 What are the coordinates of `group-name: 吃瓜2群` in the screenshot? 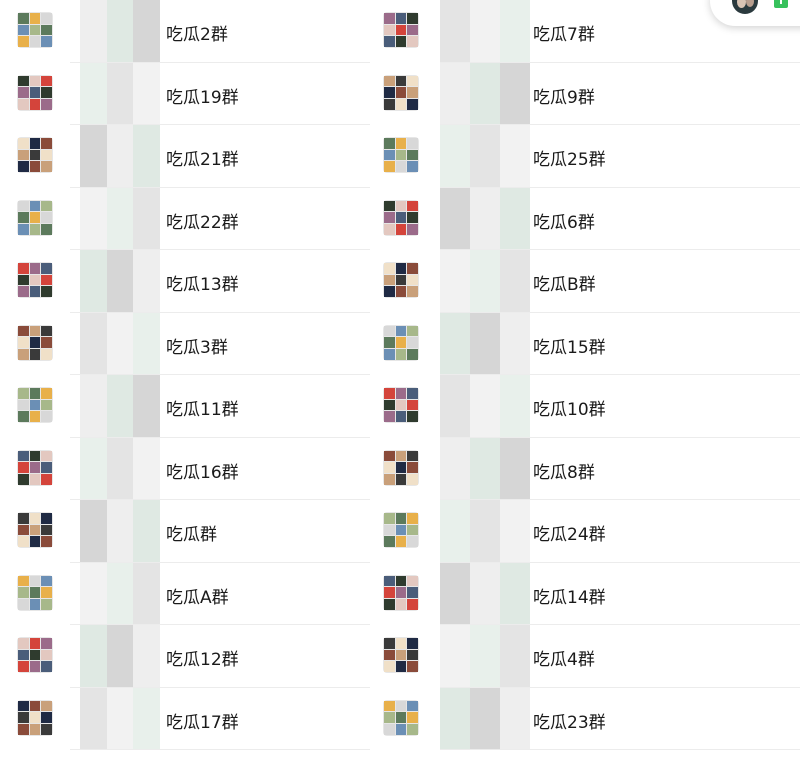 It's located at (197, 35).